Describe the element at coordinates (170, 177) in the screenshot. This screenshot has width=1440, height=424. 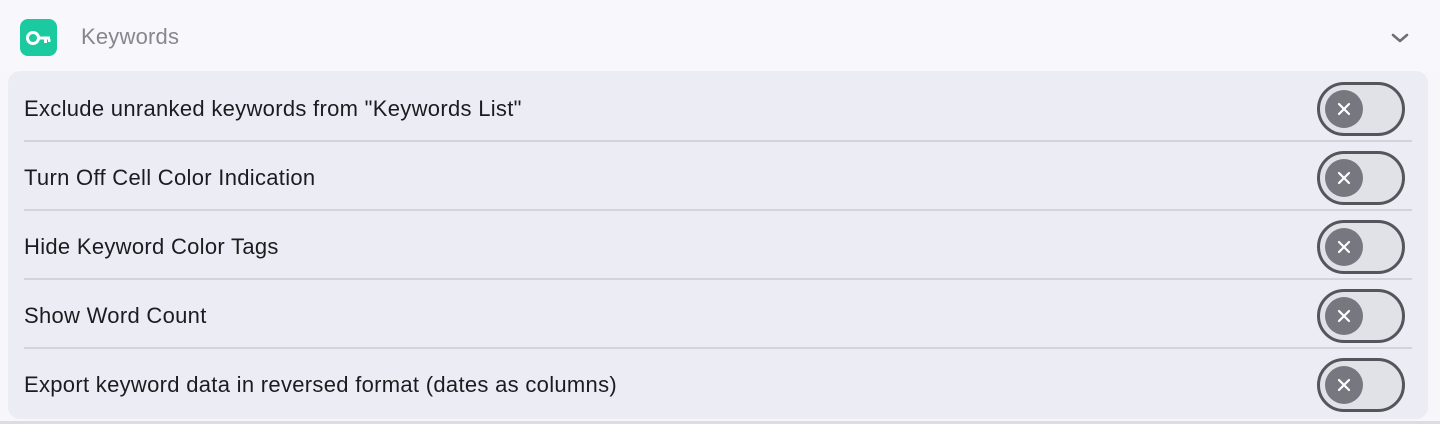
I see `setting-label: Turn Off Cell Color Indication` at that location.